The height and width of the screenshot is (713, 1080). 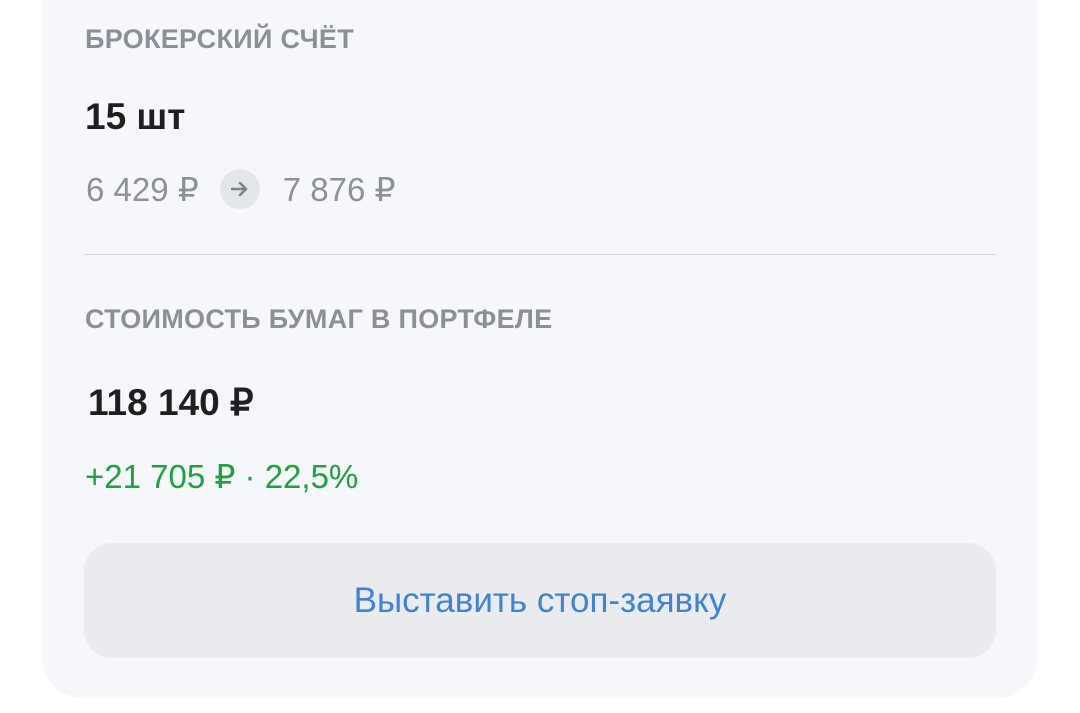 I want to click on stop-order-button: Выставить стоп-заявку, so click(x=540, y=600).